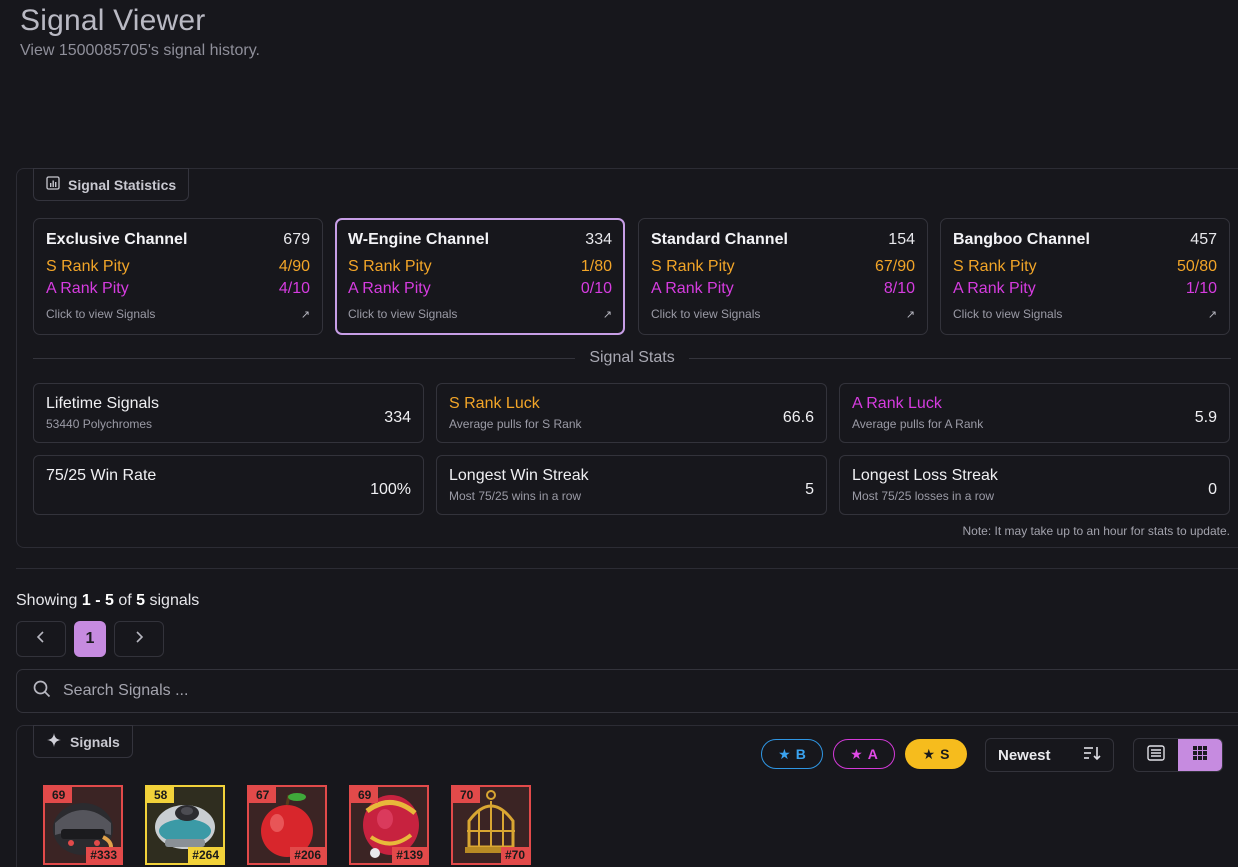 Image resolution: width=1238 pixels, height=867 pixels. Describe the element at coordinates (95, 741) in the screenshot. I see `signals-label: Signals` at that location.